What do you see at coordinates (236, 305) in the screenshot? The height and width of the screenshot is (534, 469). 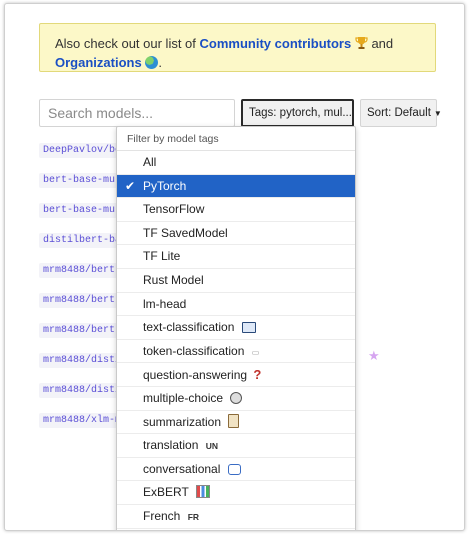 I see `tag-option-lm-head: lm-head` at bounding box center [236, 305].